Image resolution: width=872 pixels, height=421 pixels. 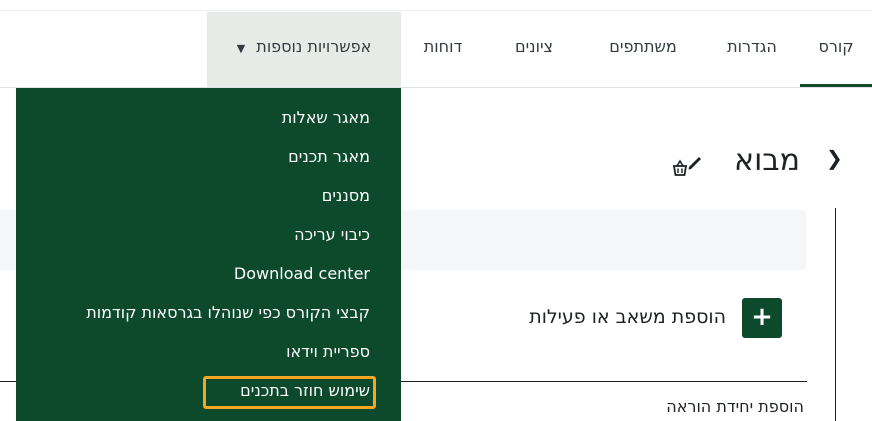 What do you see at coordinates (329, 157) in the screenshot?
I see `menu-item-content-bank: מאגר תכנים` at bounding box center [329, 157].